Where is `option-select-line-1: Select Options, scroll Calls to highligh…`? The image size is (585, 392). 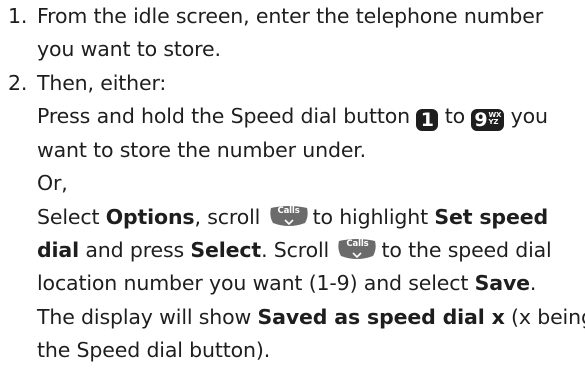
option-select-line-1: Select Options, scroll Calls to highligh… is located at coordinates (292, 216).